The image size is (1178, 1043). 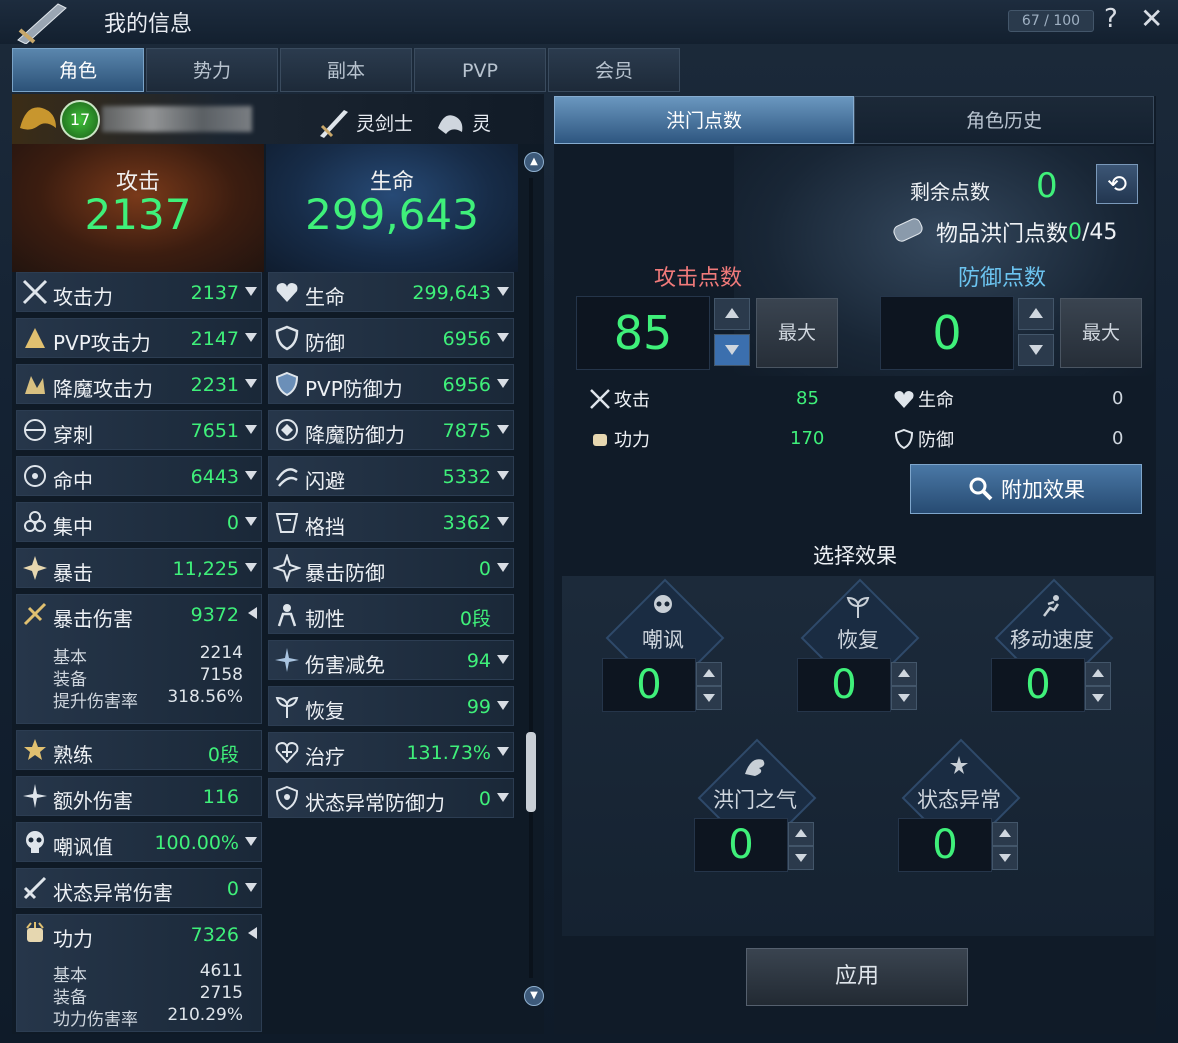 I want to click on stat-row-extra-damage: 额外伤害 116, so click(x=139, y=796).